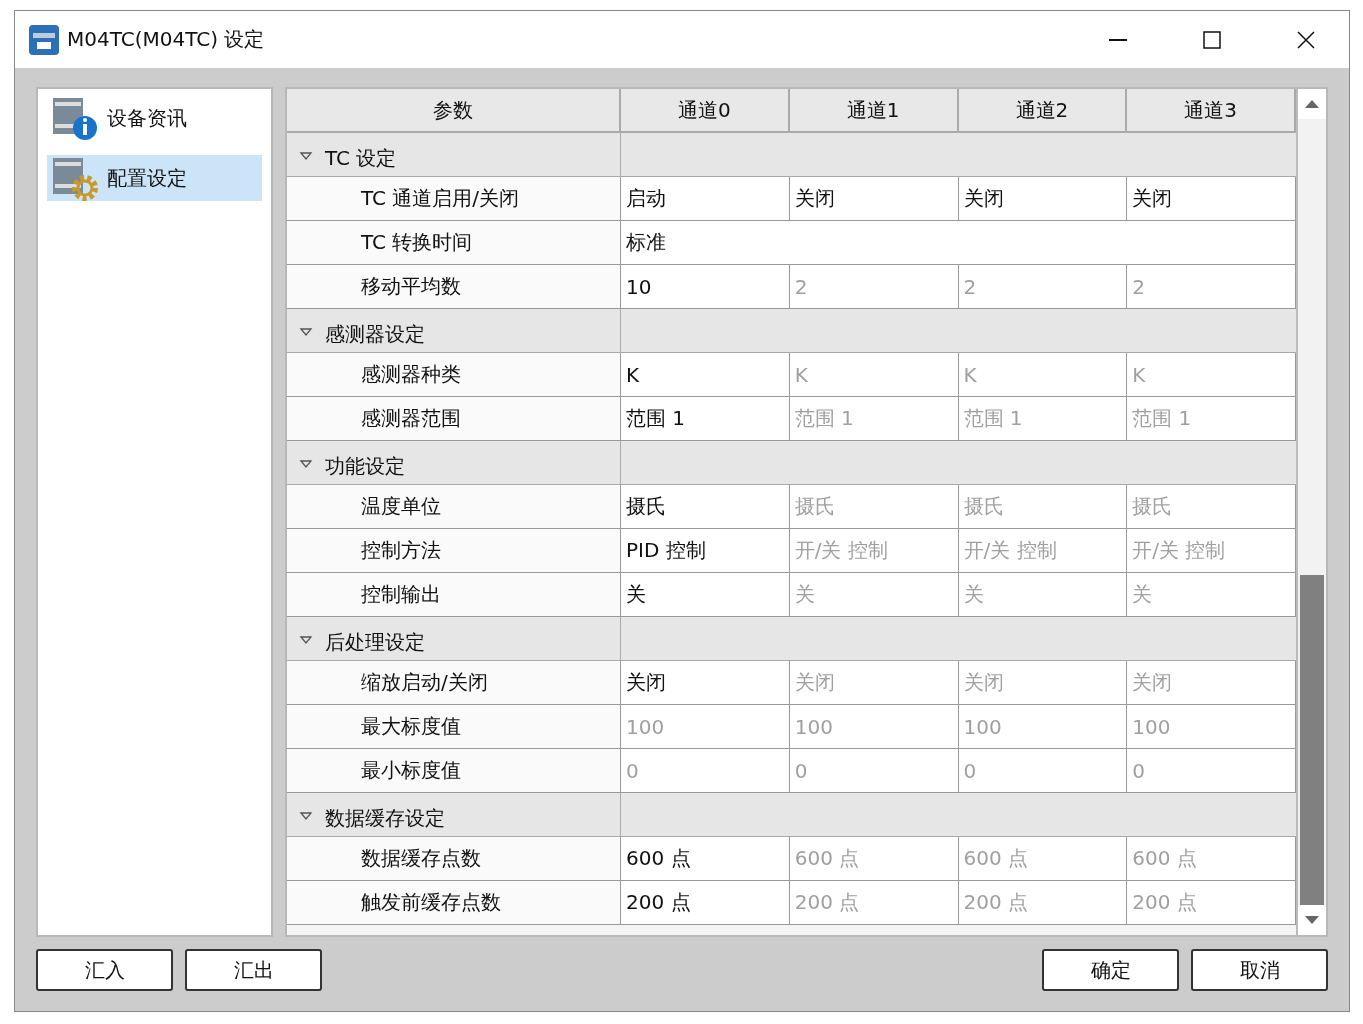  What do you see at coordinates (104, 970) in the screenshot?
I see `dialog-button: 汇入` at bounding box center [104, 970].